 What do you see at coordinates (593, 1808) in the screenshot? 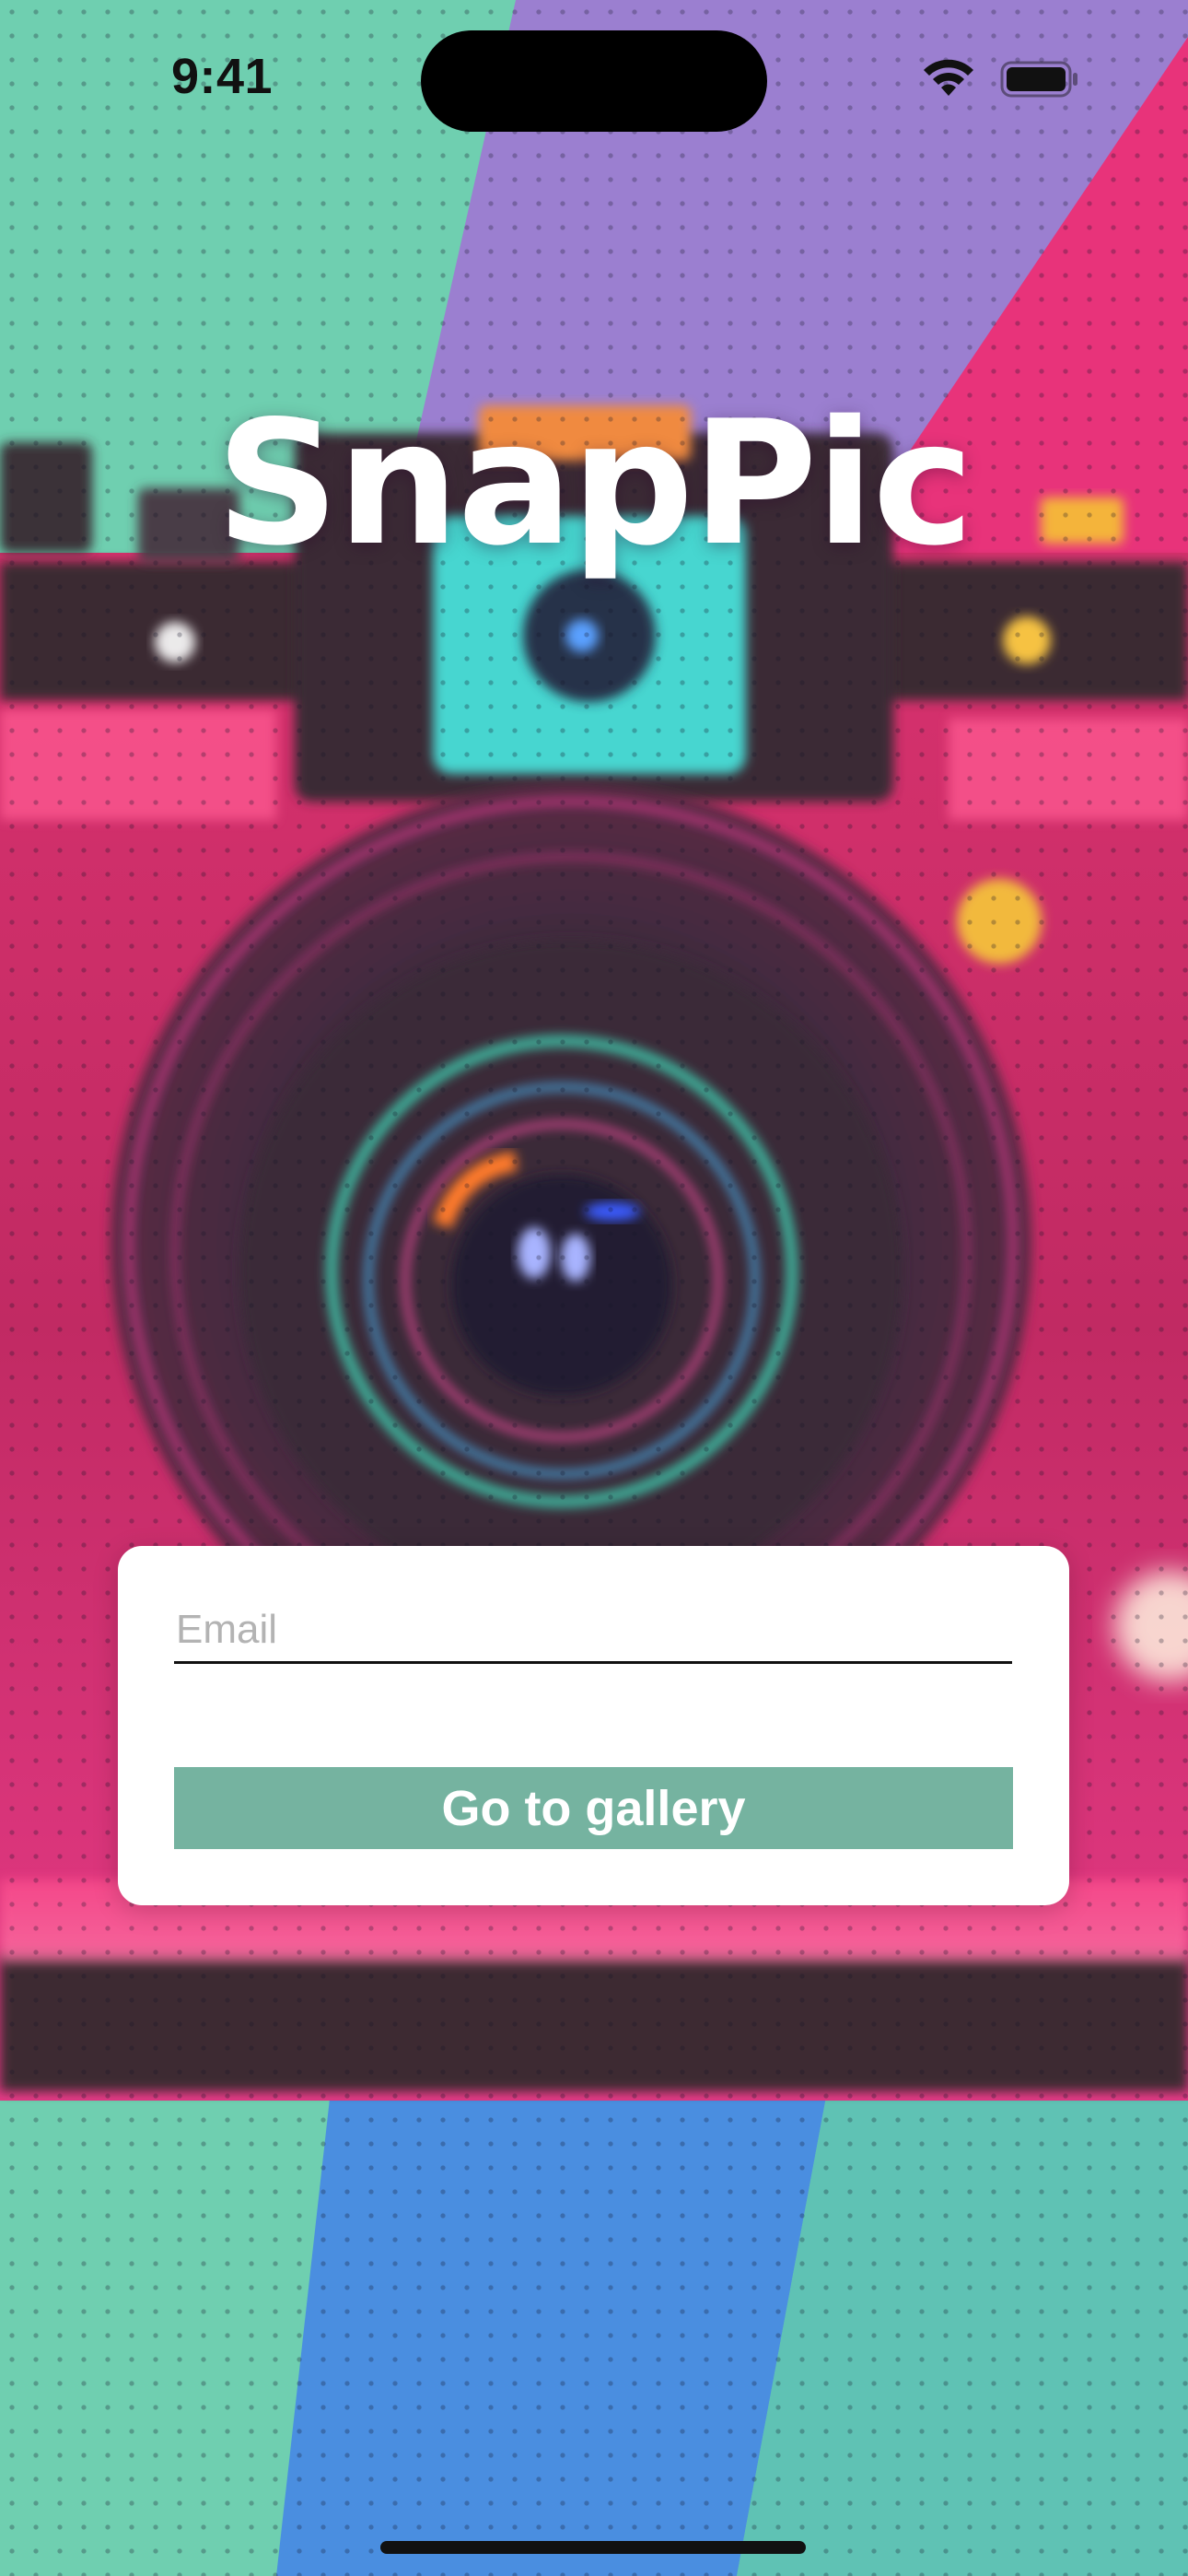
I see `go-to-gallery-button: Go to gallery` at bounding box center [593, 1808].